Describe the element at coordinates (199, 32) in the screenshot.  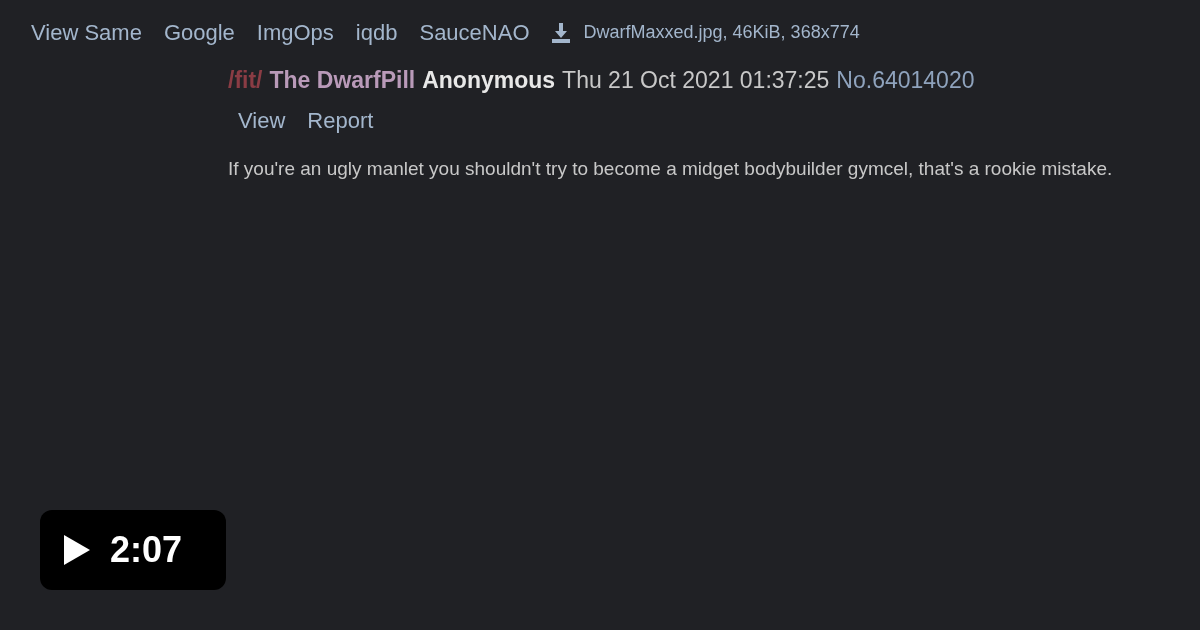
I see `image-search-link: Google` at that location.